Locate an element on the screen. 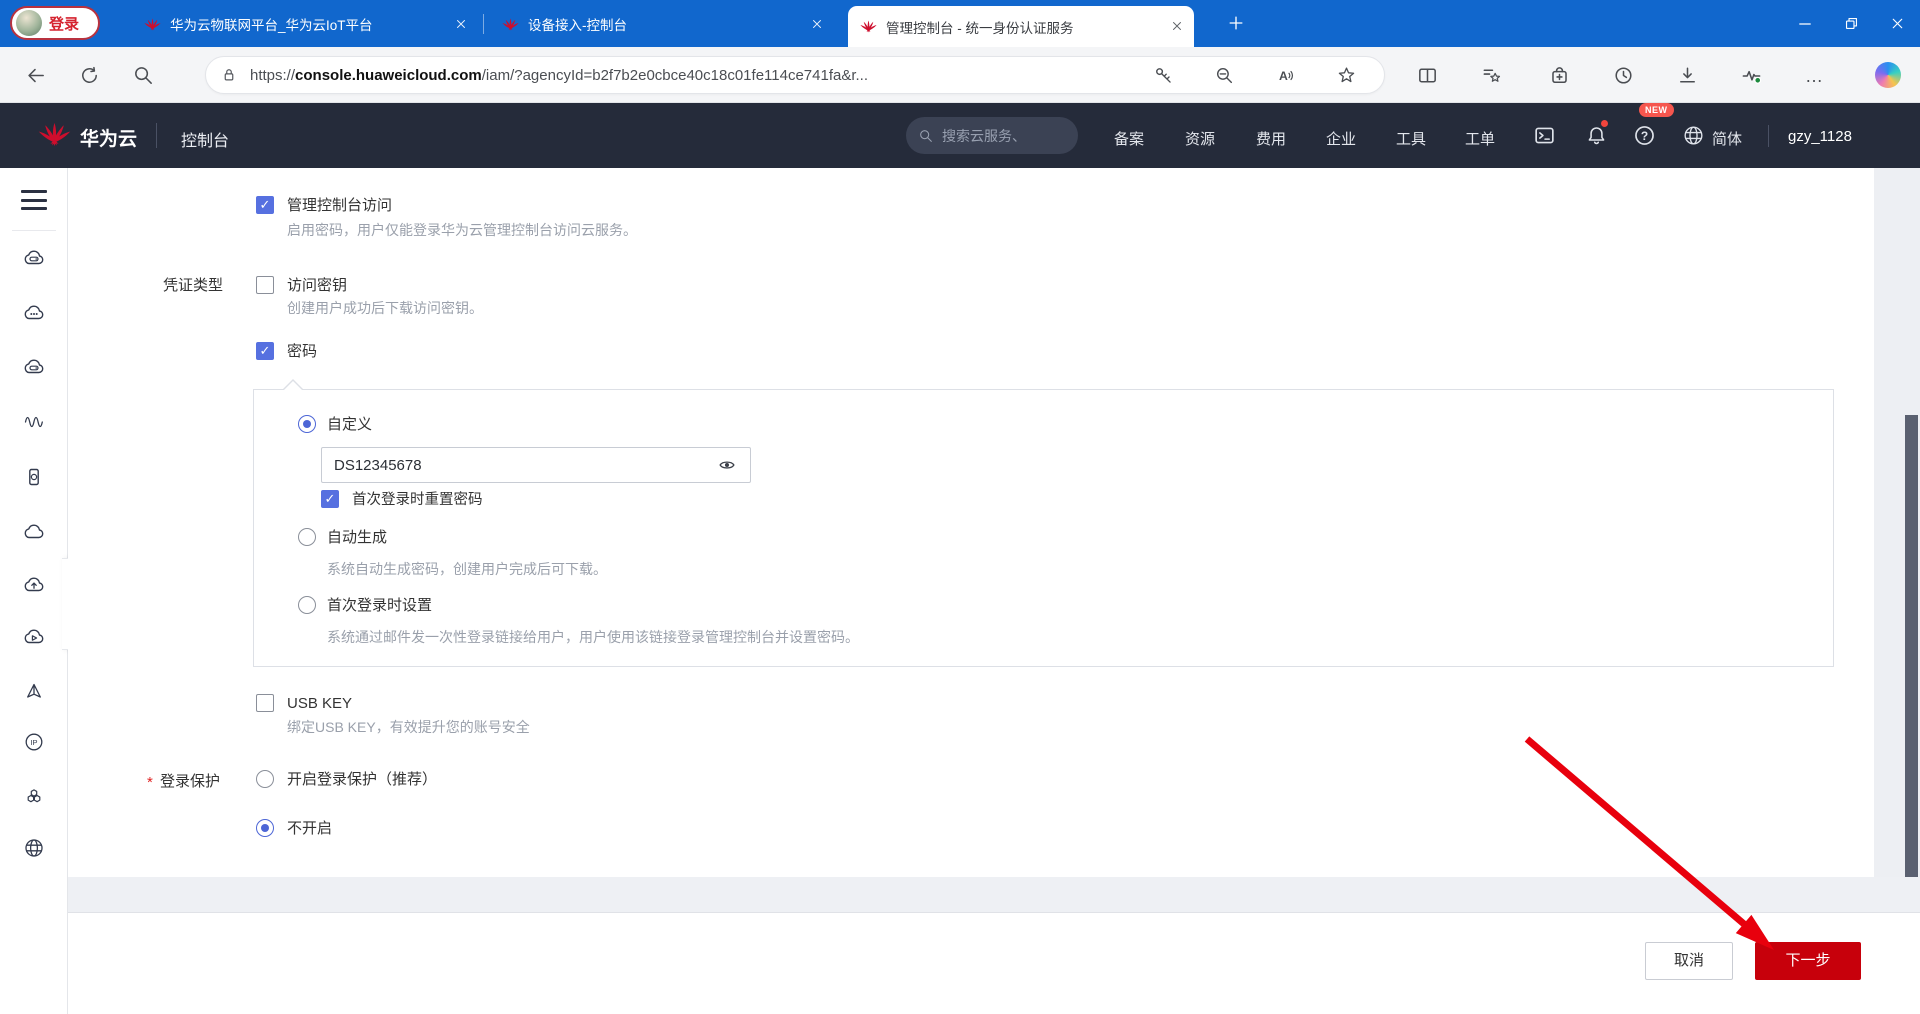  auto-generate-desc: 系统自动生成密码，创建用户完成后可下载。 is located at coordinates (467, 569).